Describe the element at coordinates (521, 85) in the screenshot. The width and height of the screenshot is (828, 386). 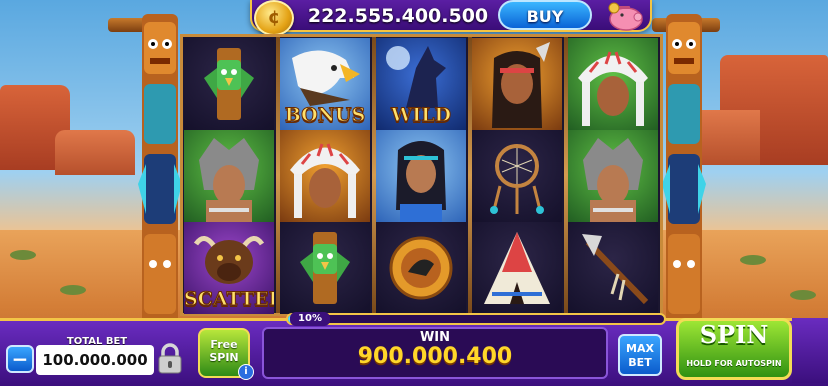
I see `warrior-symbol-icon` at that location.